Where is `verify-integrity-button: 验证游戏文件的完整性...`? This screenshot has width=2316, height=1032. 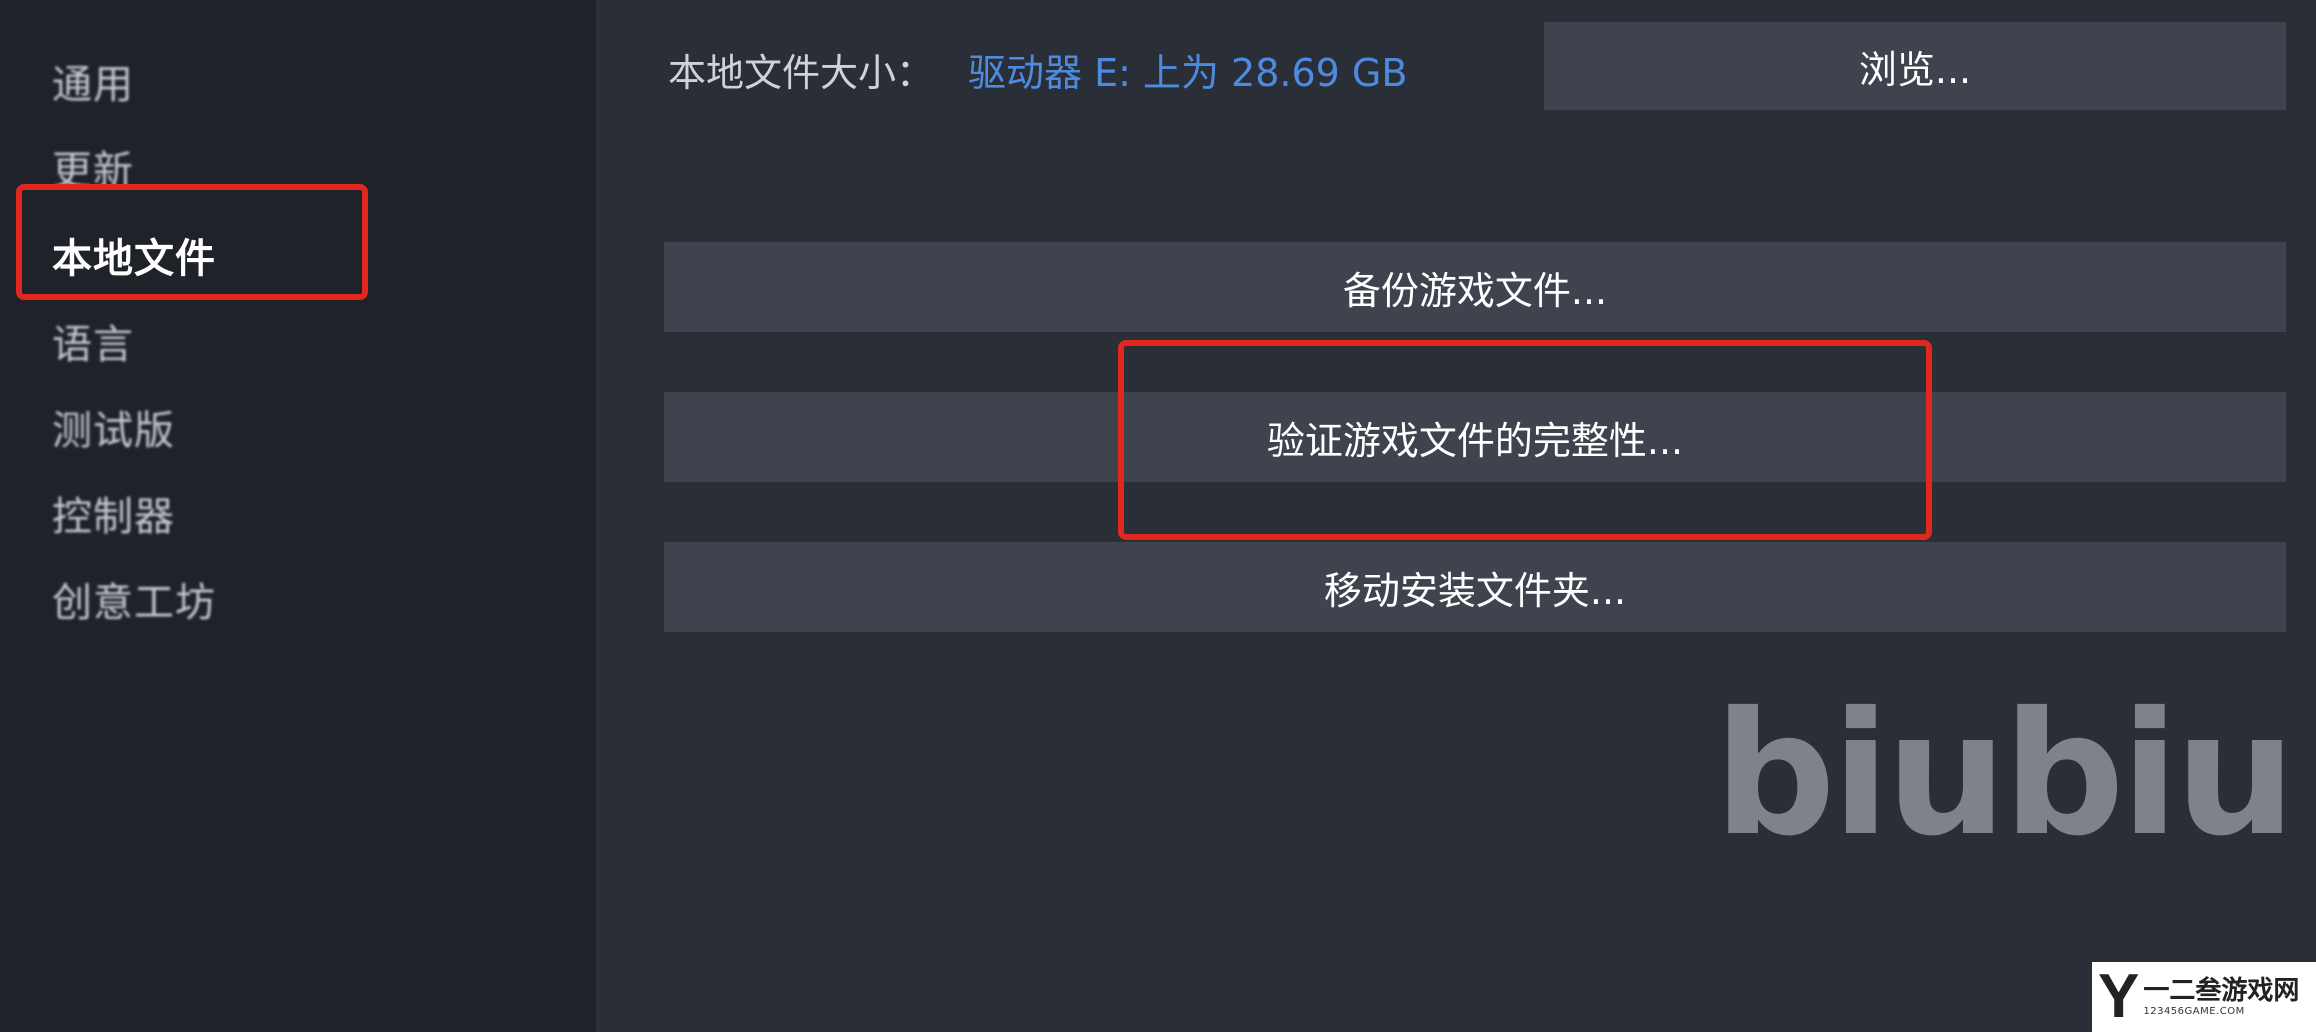 verify-integrity-button: 验证游戏文件的完整性... is located at coordinates (1475, 437).